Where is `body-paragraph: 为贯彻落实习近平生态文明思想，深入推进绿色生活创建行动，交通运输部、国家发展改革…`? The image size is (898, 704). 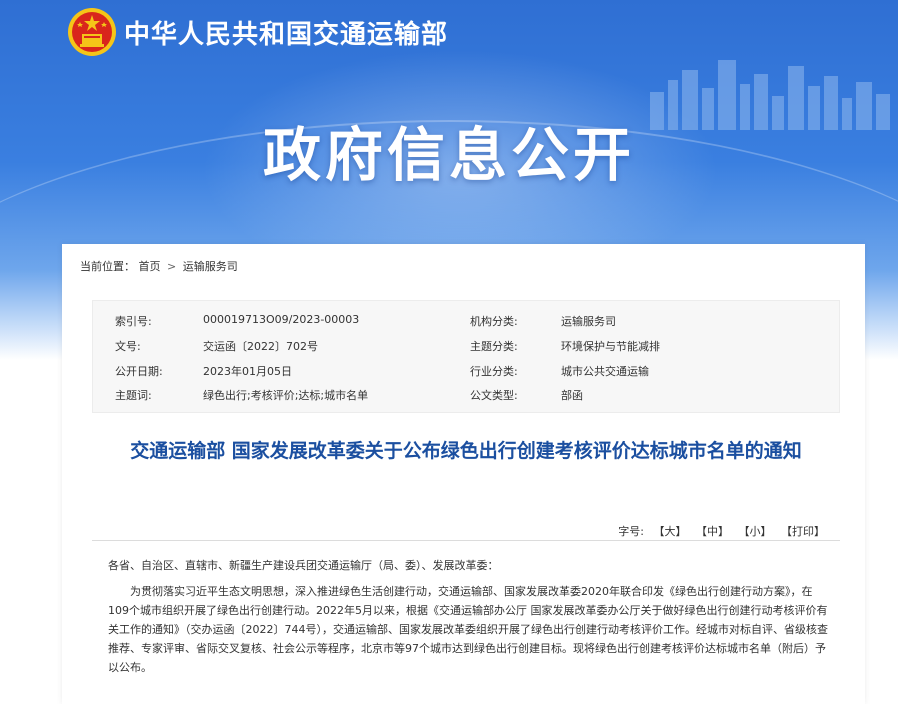
body-paragraph: 为贯彻落实习近平生态文明思想，深入推进绿色生活创建行动，交通运输部、国家发展改革… is located at coordinates (468, 629).